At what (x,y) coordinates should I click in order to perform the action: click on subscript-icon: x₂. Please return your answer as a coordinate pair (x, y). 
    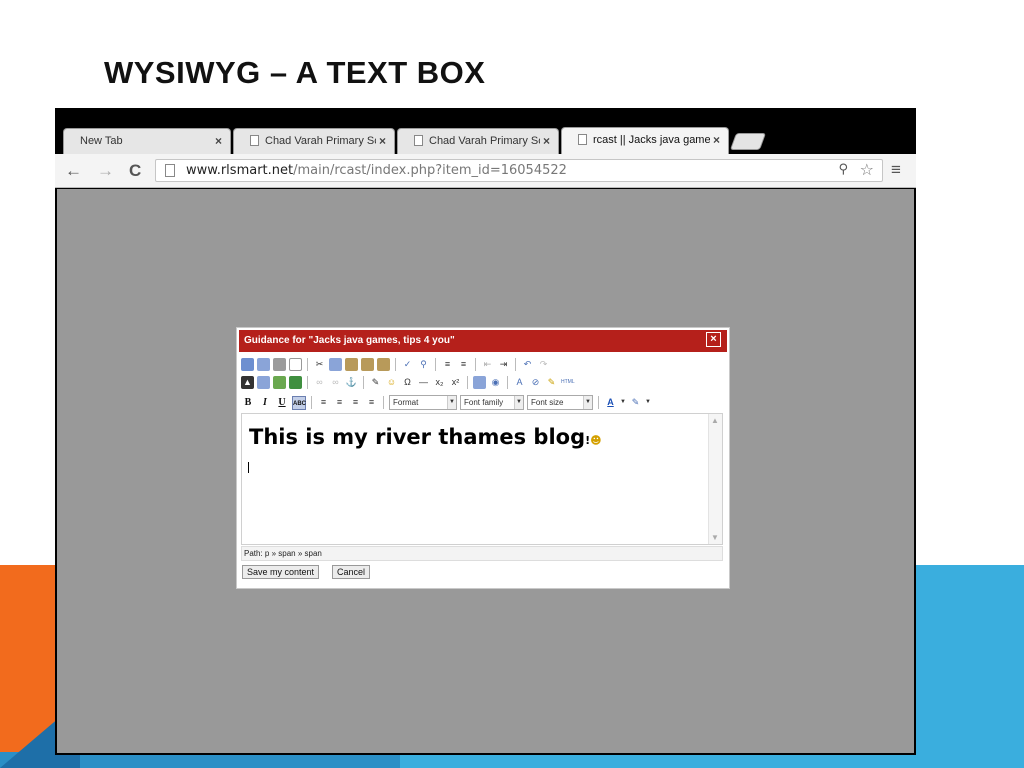
    Looking at the image, I should click on (439, 382).